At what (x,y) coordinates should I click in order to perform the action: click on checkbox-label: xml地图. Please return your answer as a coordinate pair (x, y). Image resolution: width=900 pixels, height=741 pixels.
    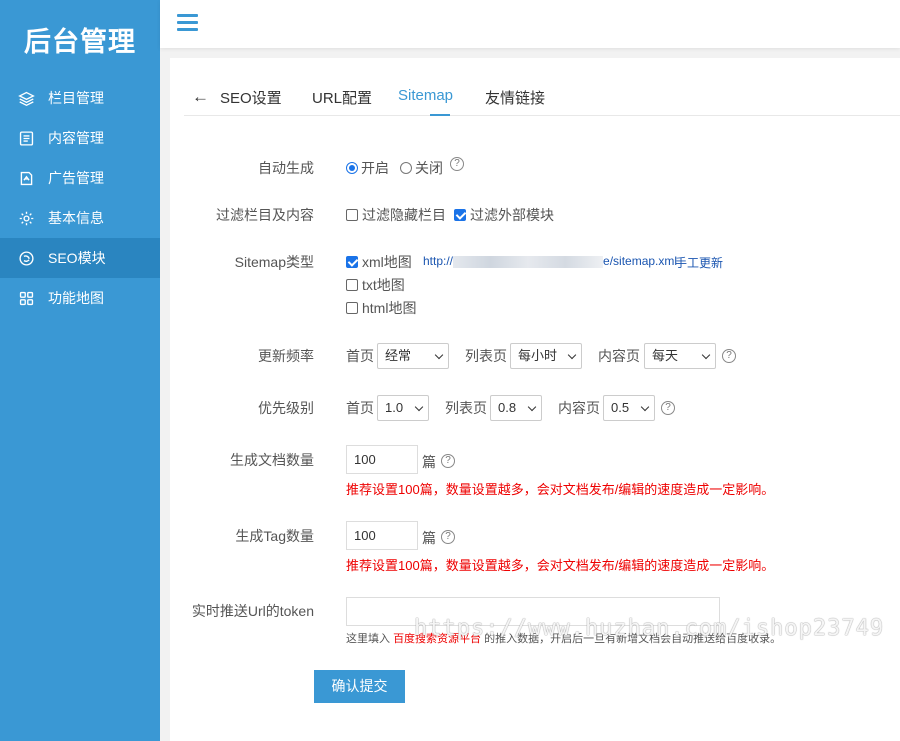
    Looking at the image, I should click on (387, 262).